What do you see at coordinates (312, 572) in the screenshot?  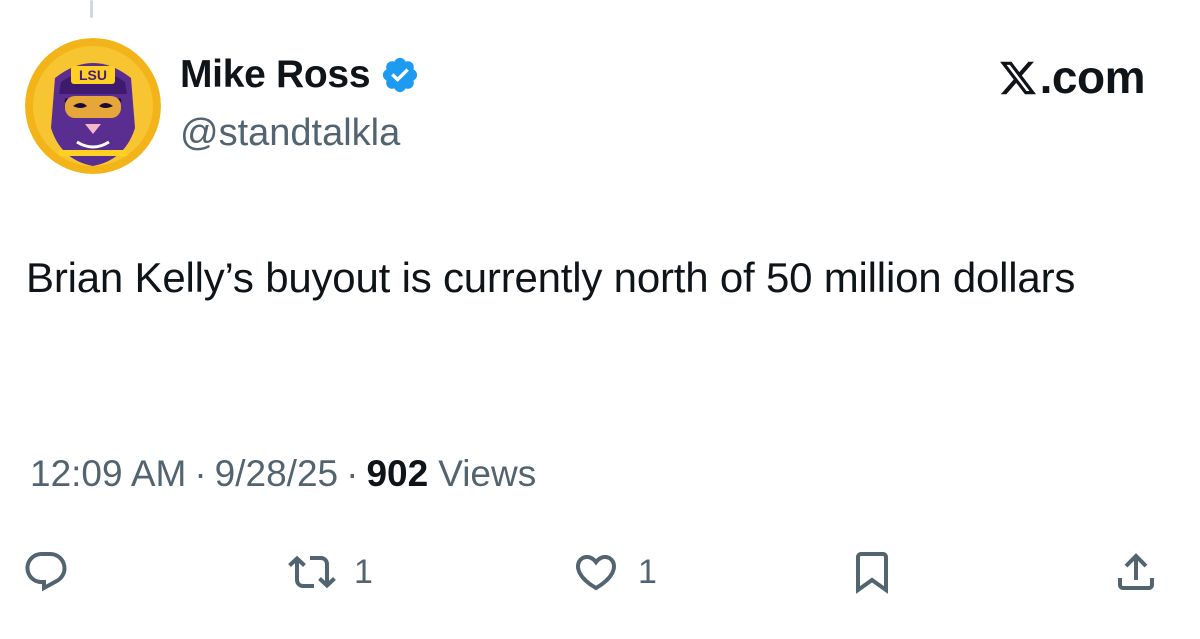 I see `retweet-icon` at bounding box center [312, 572].